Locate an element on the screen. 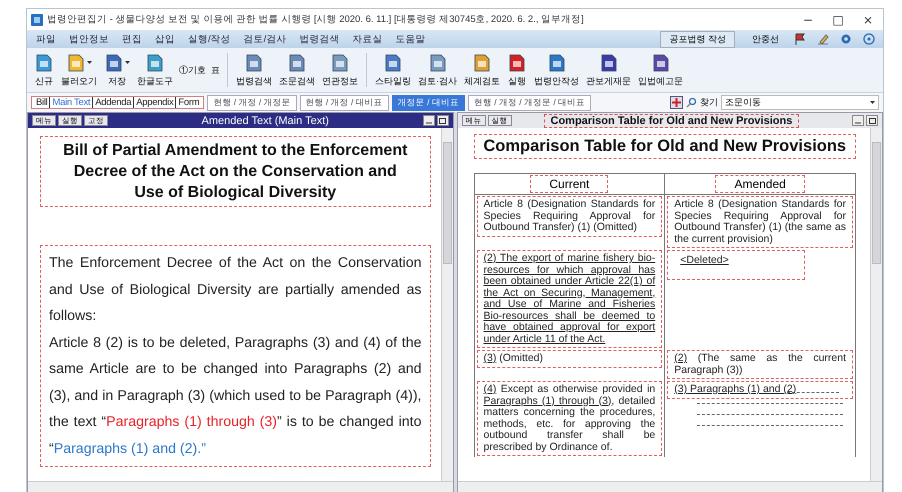 The width and height of the screenshot is (902, 492). toolbar-button: 체계검토 is located at coordinates (482, 70).